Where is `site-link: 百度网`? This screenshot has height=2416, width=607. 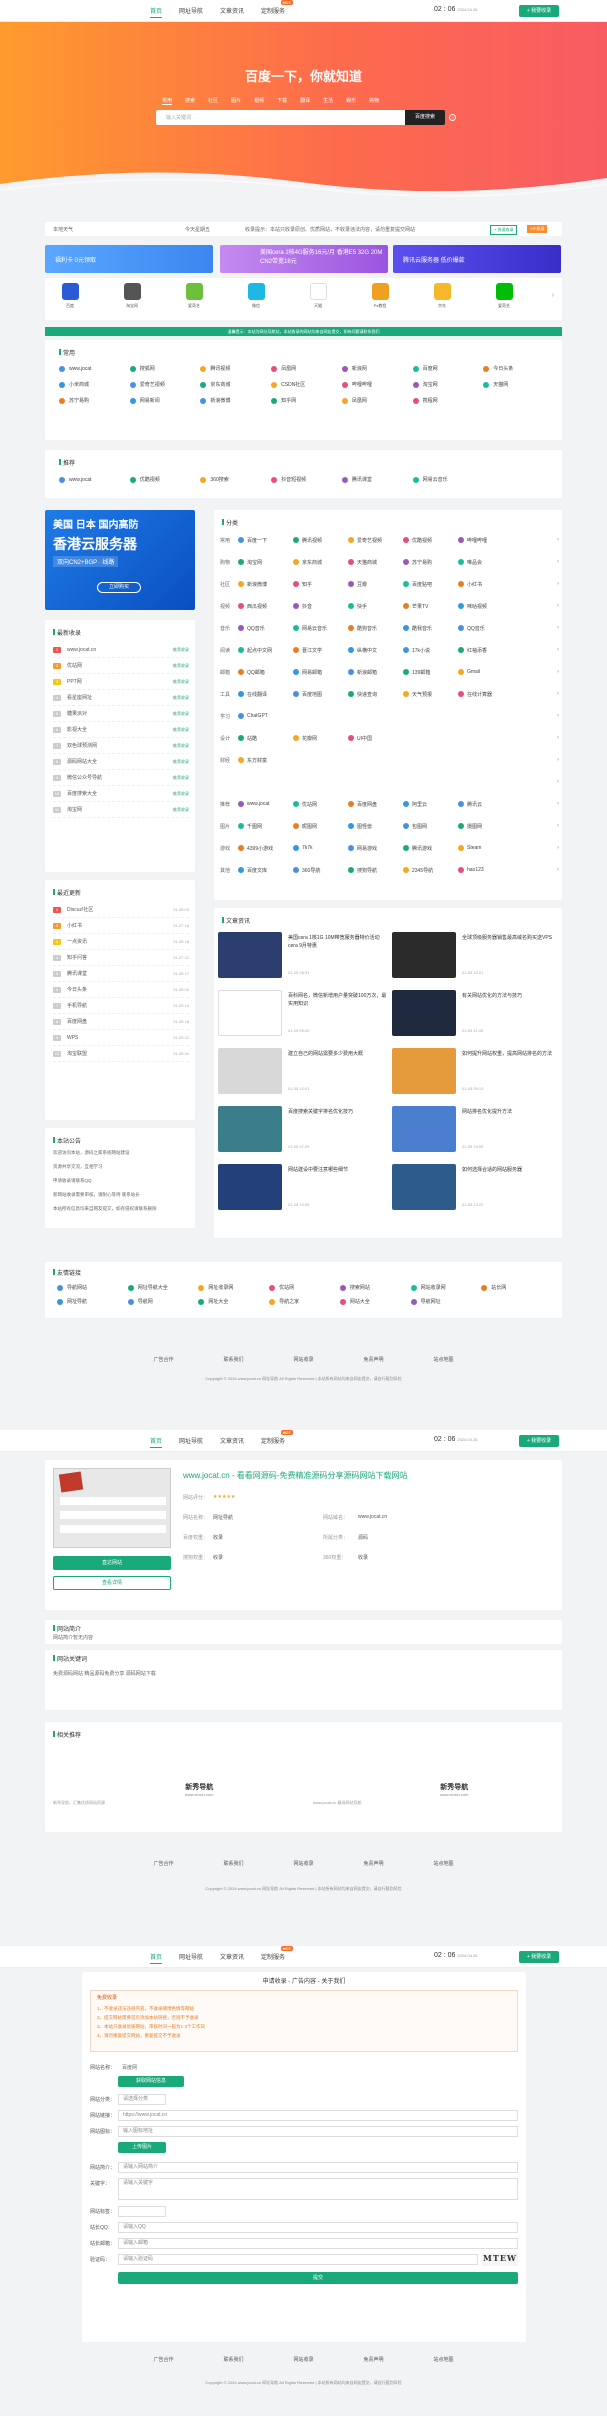 site-link: 百度网 is located at coordinates (448, 368).